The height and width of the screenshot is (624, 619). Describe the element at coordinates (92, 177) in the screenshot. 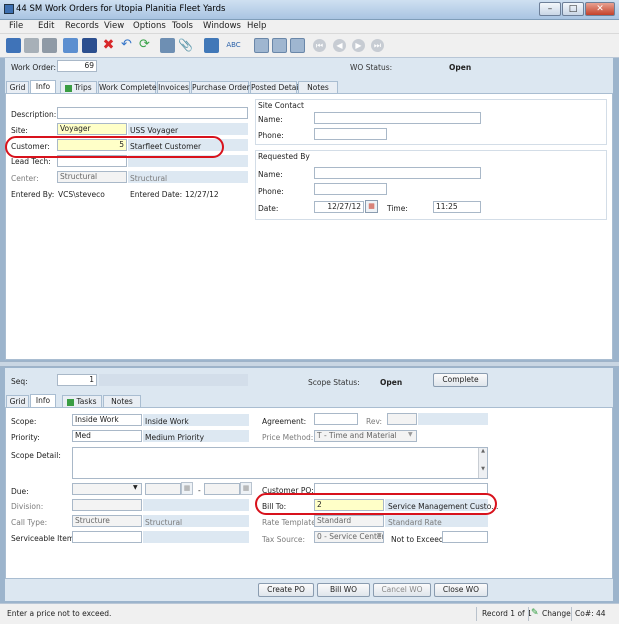

I see `center-field: Structural` at that location.